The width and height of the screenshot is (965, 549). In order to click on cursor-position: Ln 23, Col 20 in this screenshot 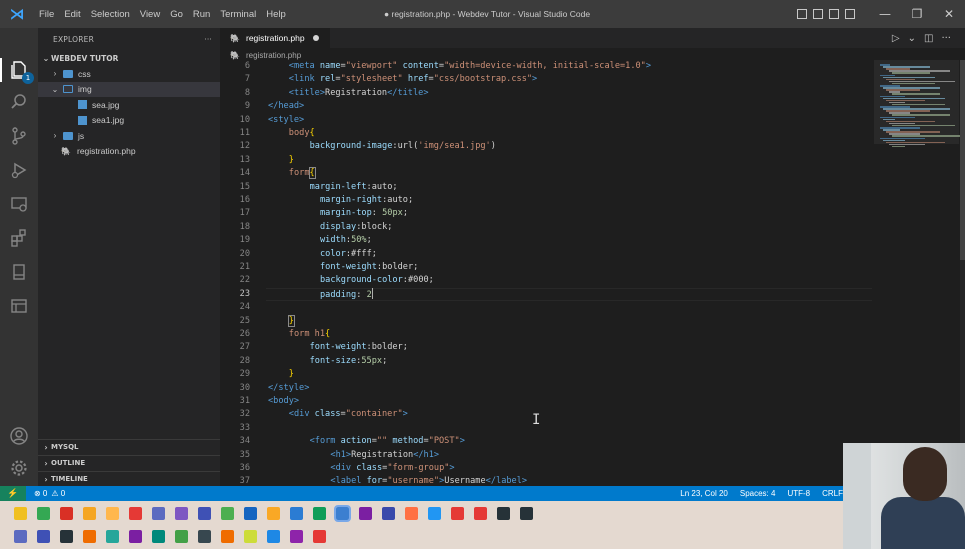, I will do `click(704, 493)`.